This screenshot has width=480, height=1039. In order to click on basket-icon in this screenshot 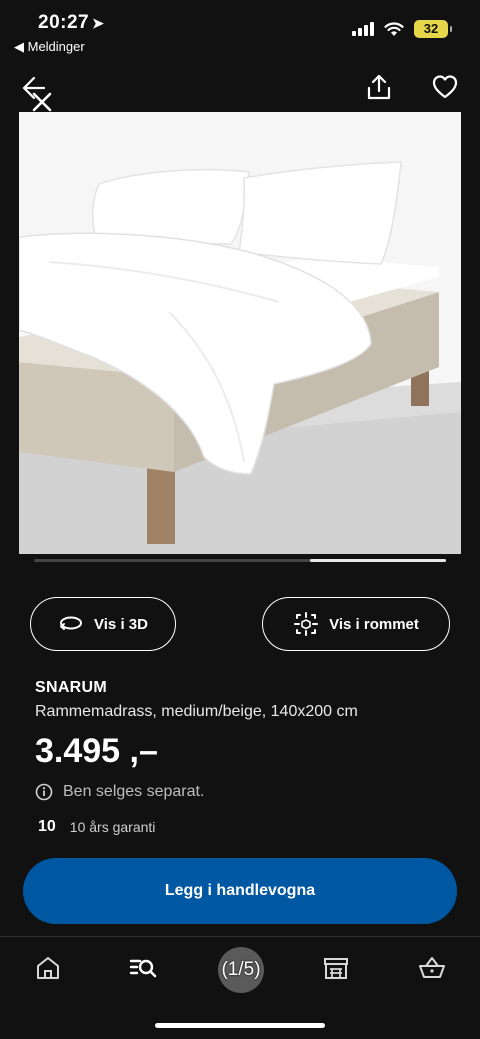, I will do `click(432, 968)`.